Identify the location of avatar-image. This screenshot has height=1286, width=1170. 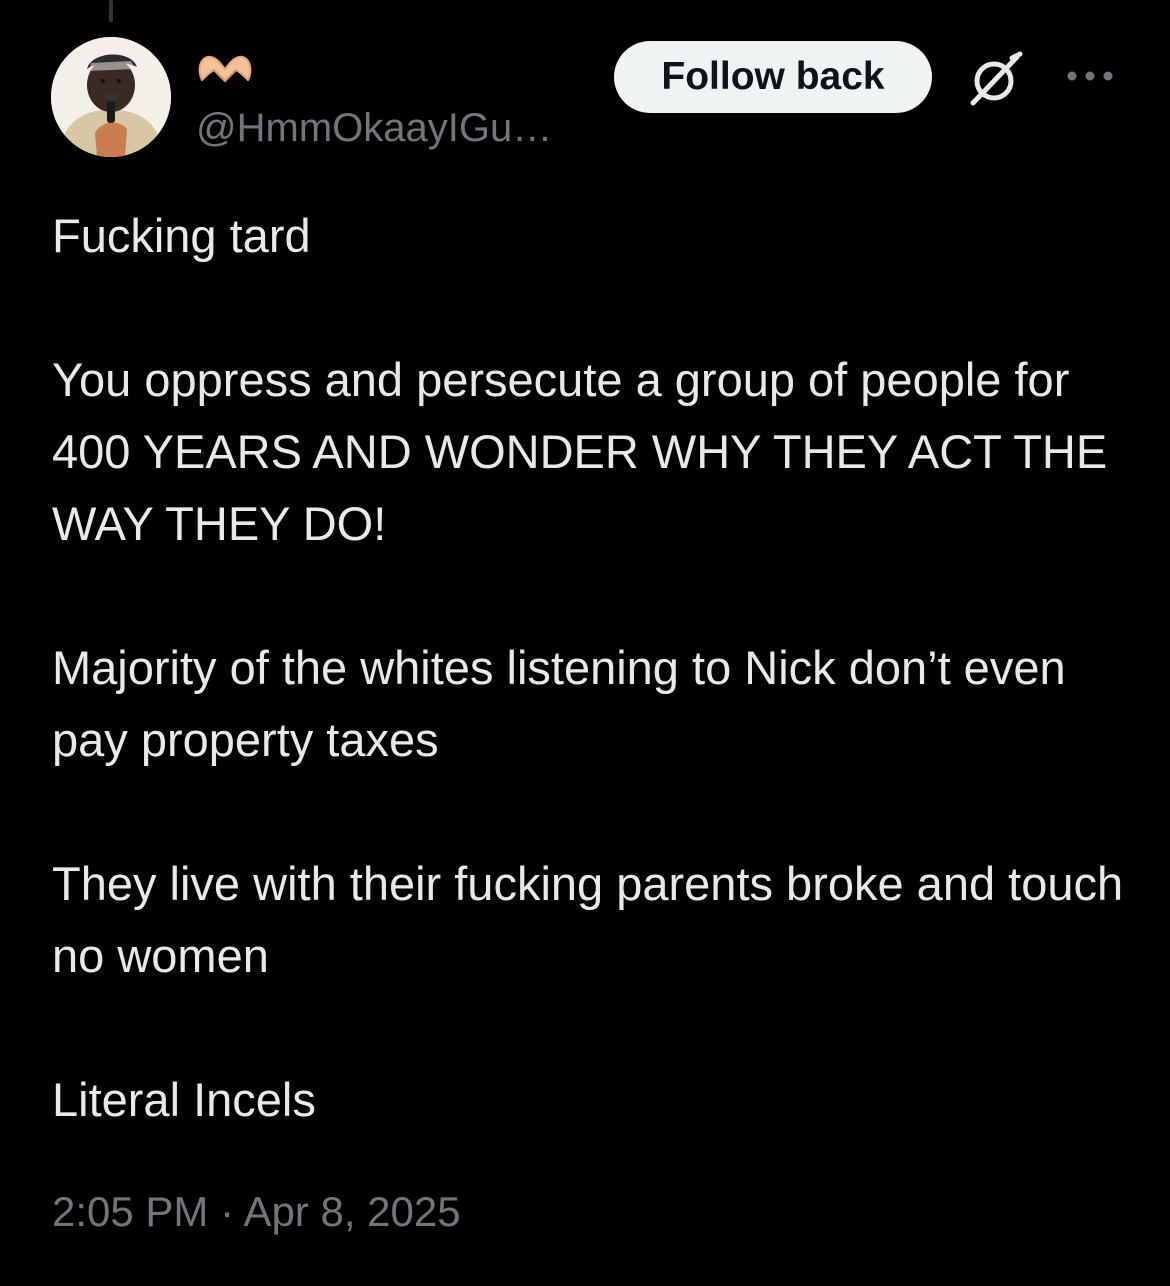
(111, 97).